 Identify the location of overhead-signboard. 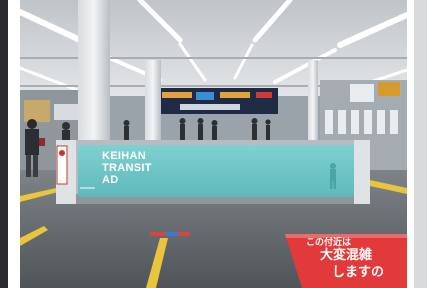
(217, 101).